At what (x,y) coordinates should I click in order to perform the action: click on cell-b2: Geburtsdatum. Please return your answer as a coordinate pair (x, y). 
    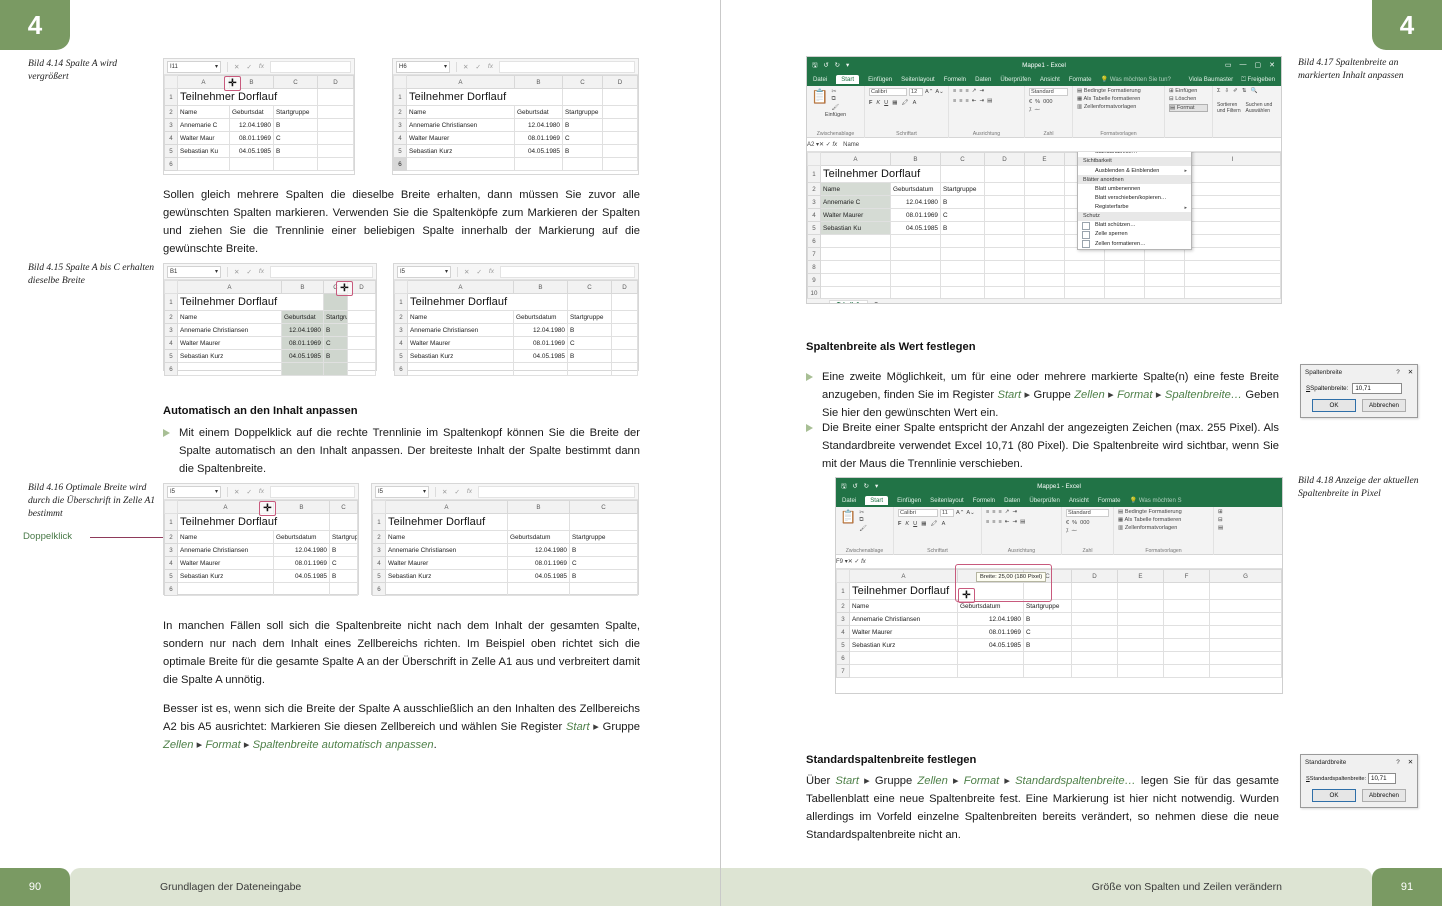
    Looking at the image, I should click on (301, 537).